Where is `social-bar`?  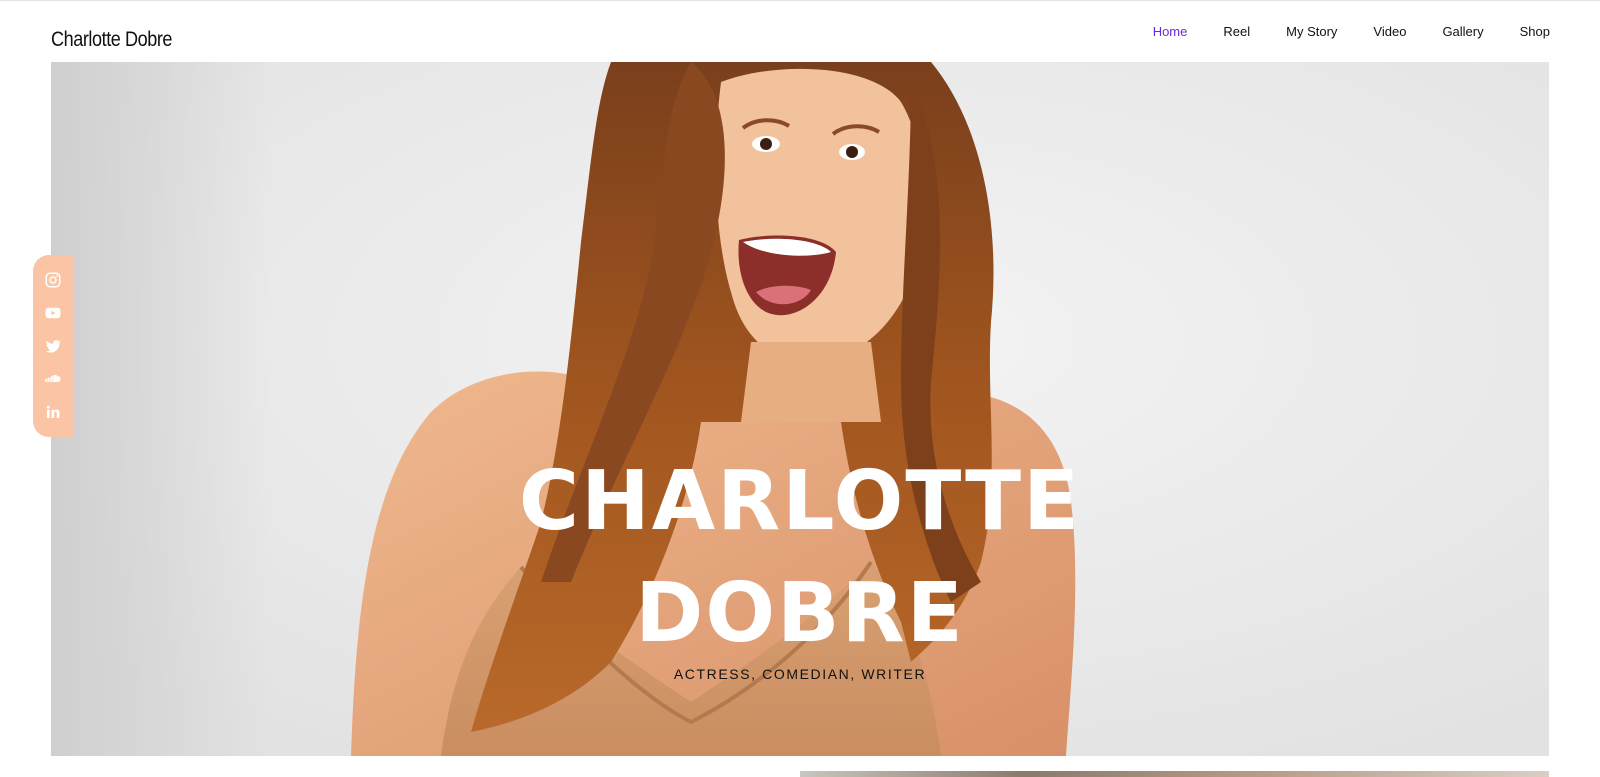
social-bar is located at coordinates (53, 346).